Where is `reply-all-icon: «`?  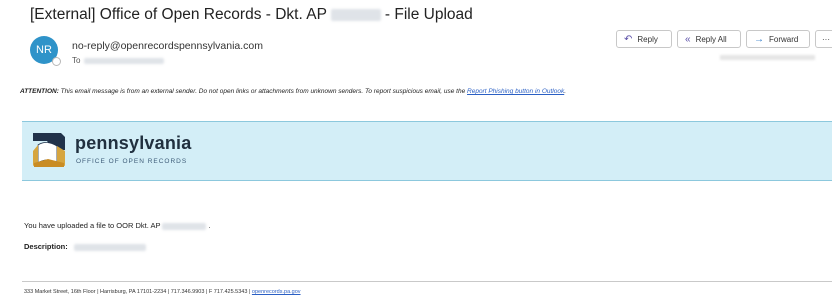 reply-all-icon: « is located at coordinates (688, 39).